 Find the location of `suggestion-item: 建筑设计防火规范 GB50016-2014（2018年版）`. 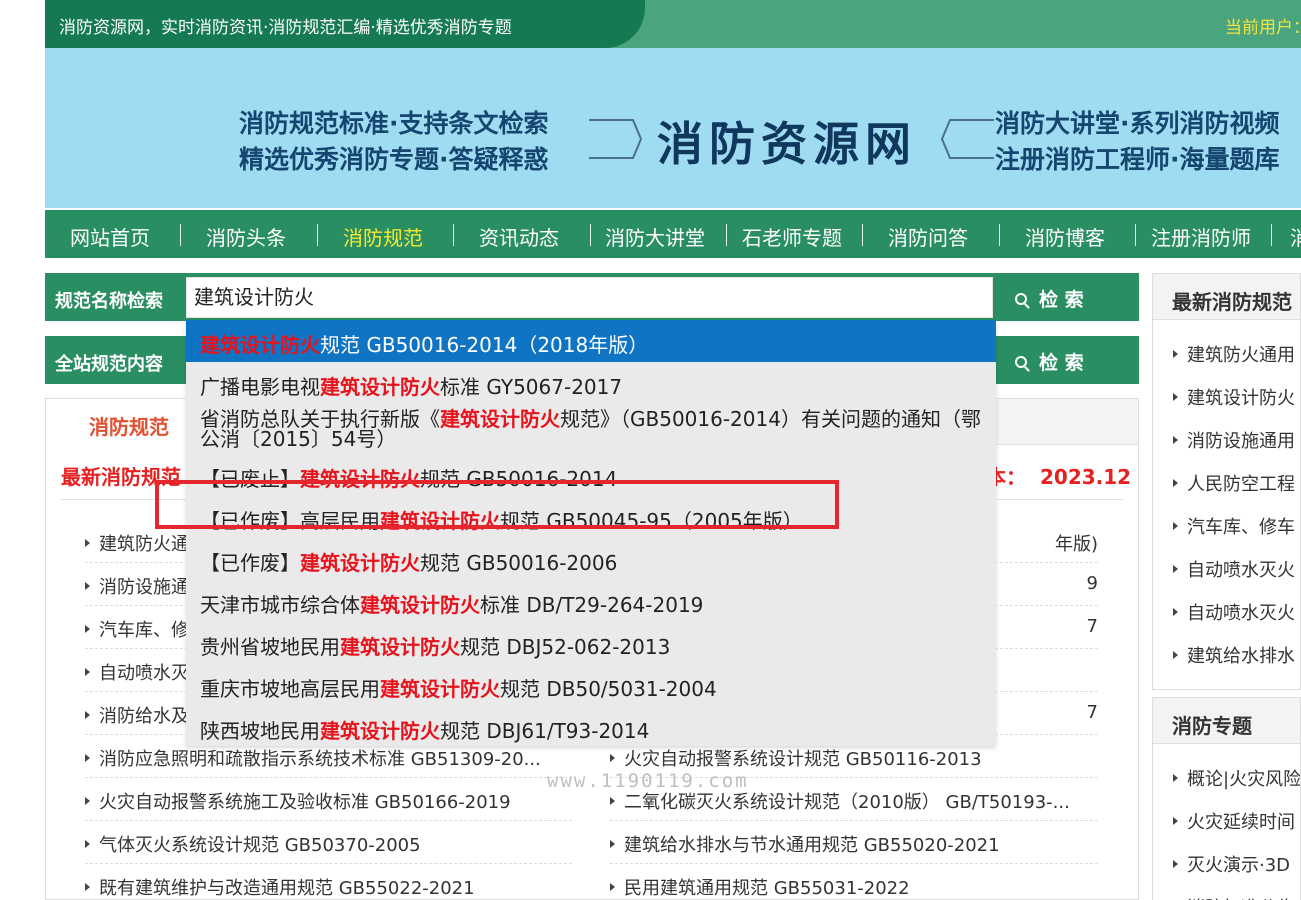

suggestion-item: 建筑设计防火规范 GB50016-2014（2018年版） is located at coordinates (591, 341).